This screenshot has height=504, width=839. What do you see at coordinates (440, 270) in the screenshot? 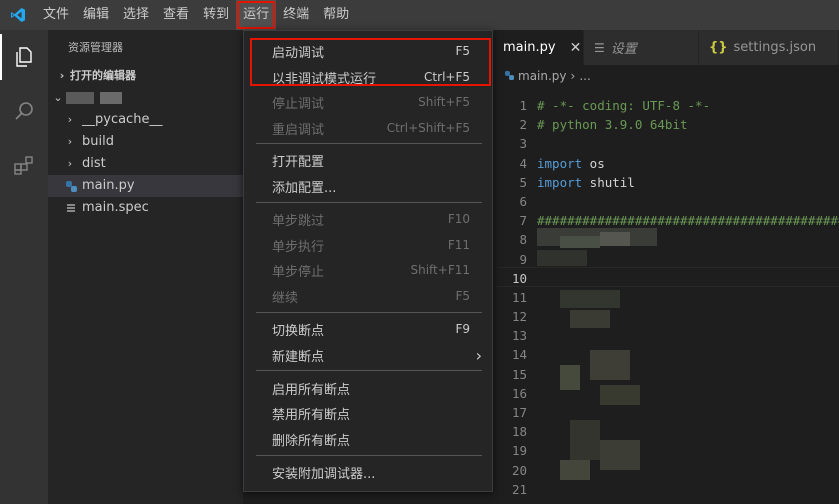
I see `menu-item-shortcut: Shift+F11` at bounding box center [440, 270].